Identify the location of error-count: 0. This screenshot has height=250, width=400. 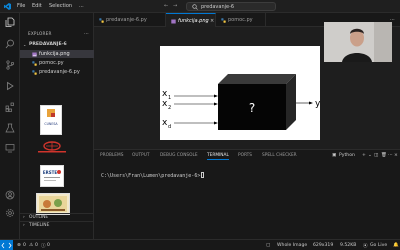
(24, 245).